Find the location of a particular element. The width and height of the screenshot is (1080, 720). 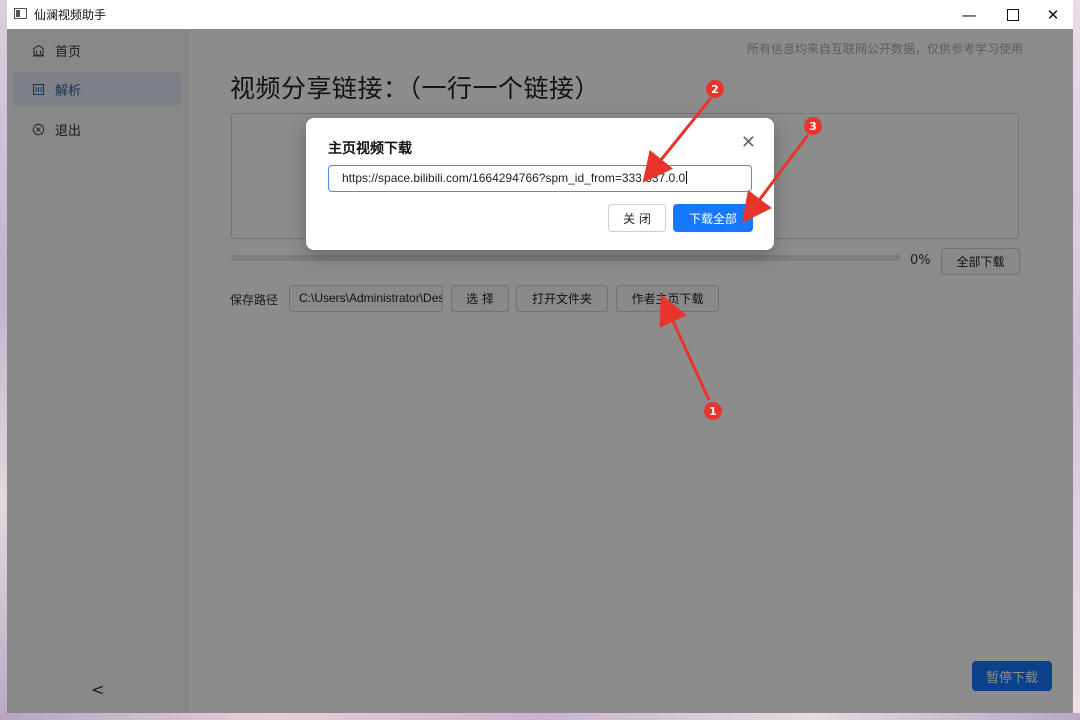

desktop-background-bottom is located at coordinates (540, 716).